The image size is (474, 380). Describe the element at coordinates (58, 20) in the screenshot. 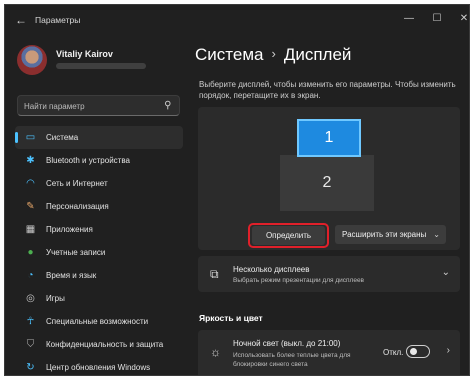

I see `app-title: Параметры` at that location.